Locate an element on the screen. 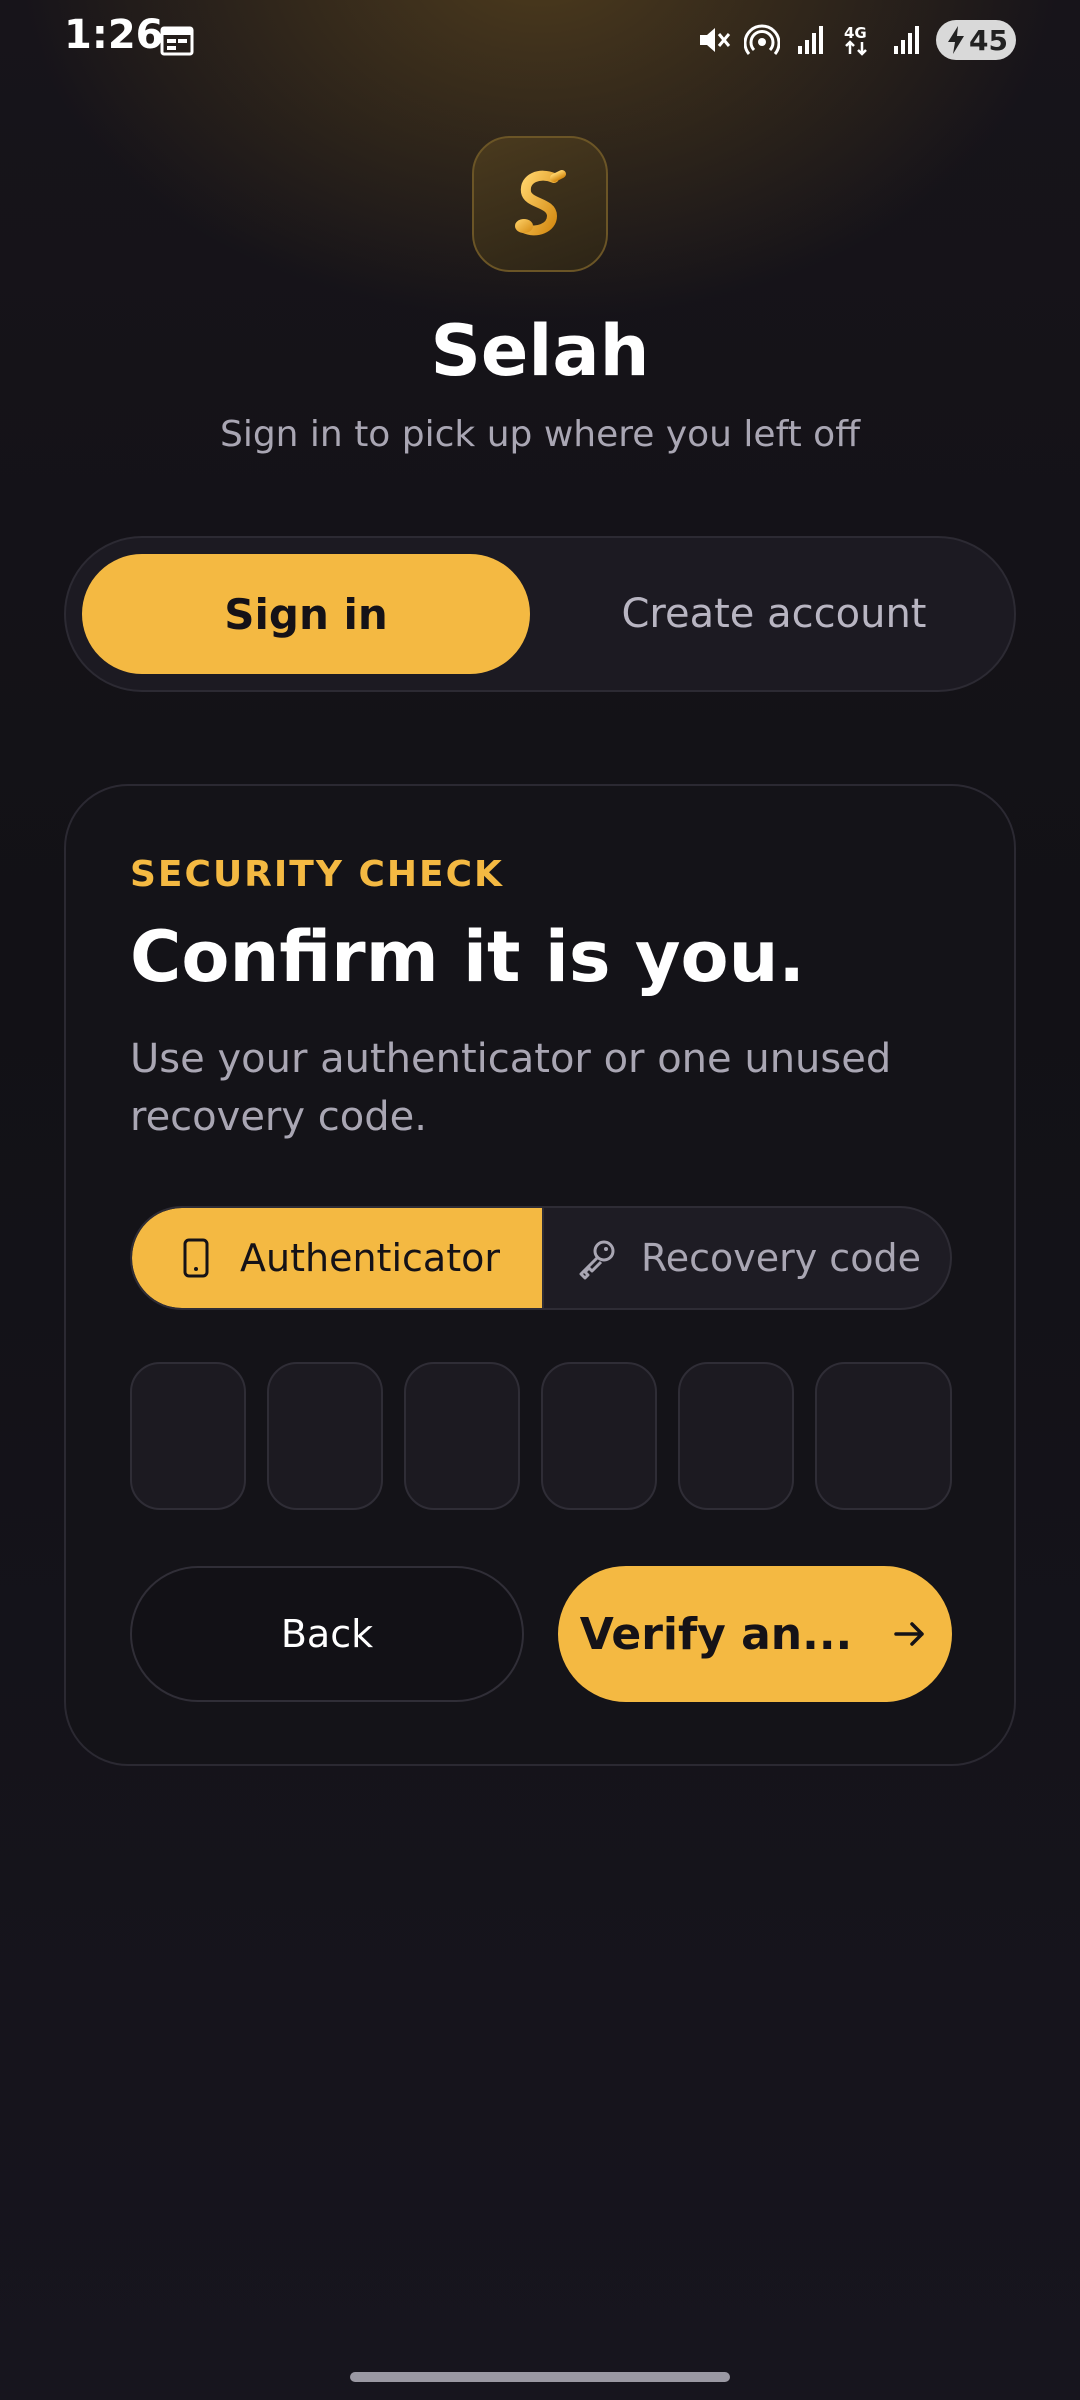 The width and height of the screenshot is (1080, 2400). calendar-icon is located at coordinates (177, 41).